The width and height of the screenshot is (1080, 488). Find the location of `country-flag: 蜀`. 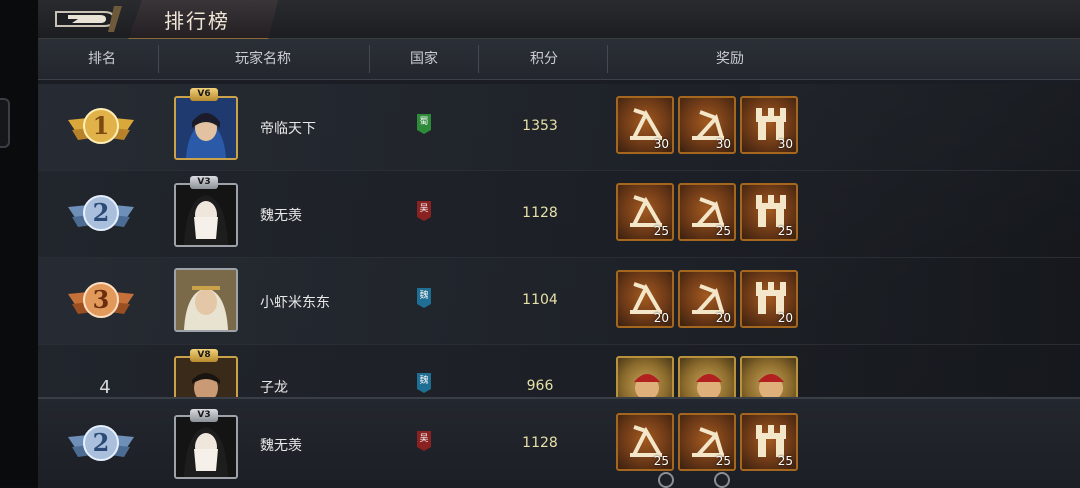

country-flag: 蜀 is located at coordinates (424, 124).